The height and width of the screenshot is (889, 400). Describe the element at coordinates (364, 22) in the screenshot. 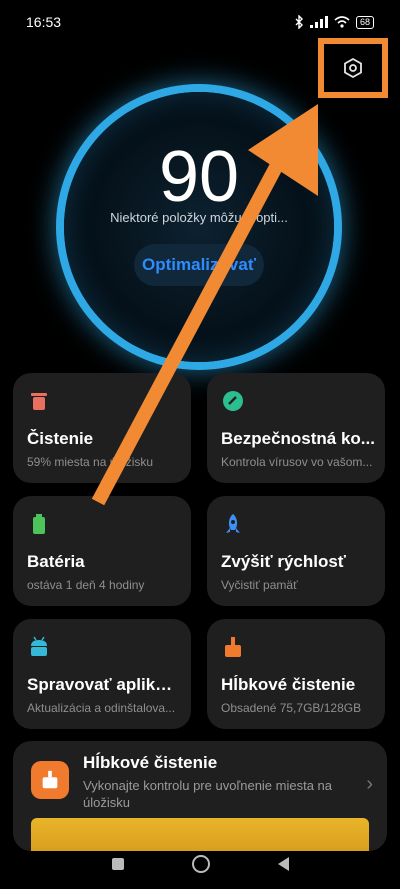

I see `battery-indicator: 68` at that location.